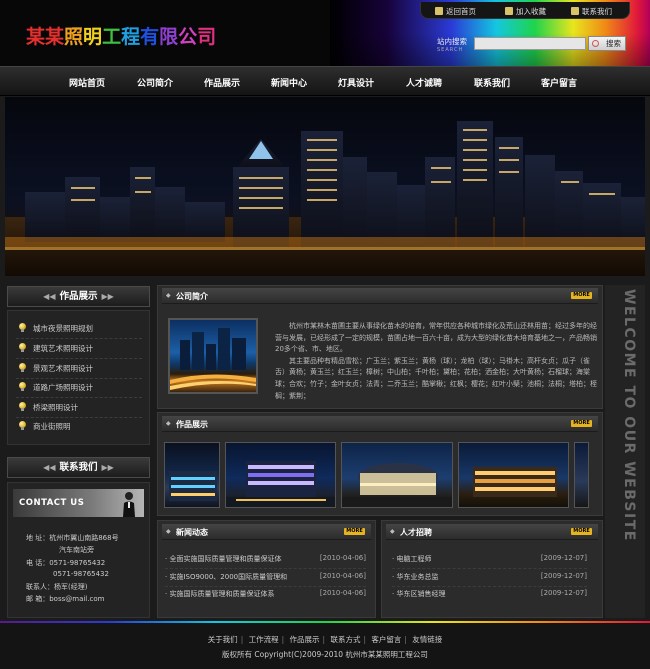 This screenshot has width=650, height=669. What do you see at coordinates (56, 328) in the screenshot?
I see `product-item: 城市夜景照明规划` at bounding box center [56, 328].